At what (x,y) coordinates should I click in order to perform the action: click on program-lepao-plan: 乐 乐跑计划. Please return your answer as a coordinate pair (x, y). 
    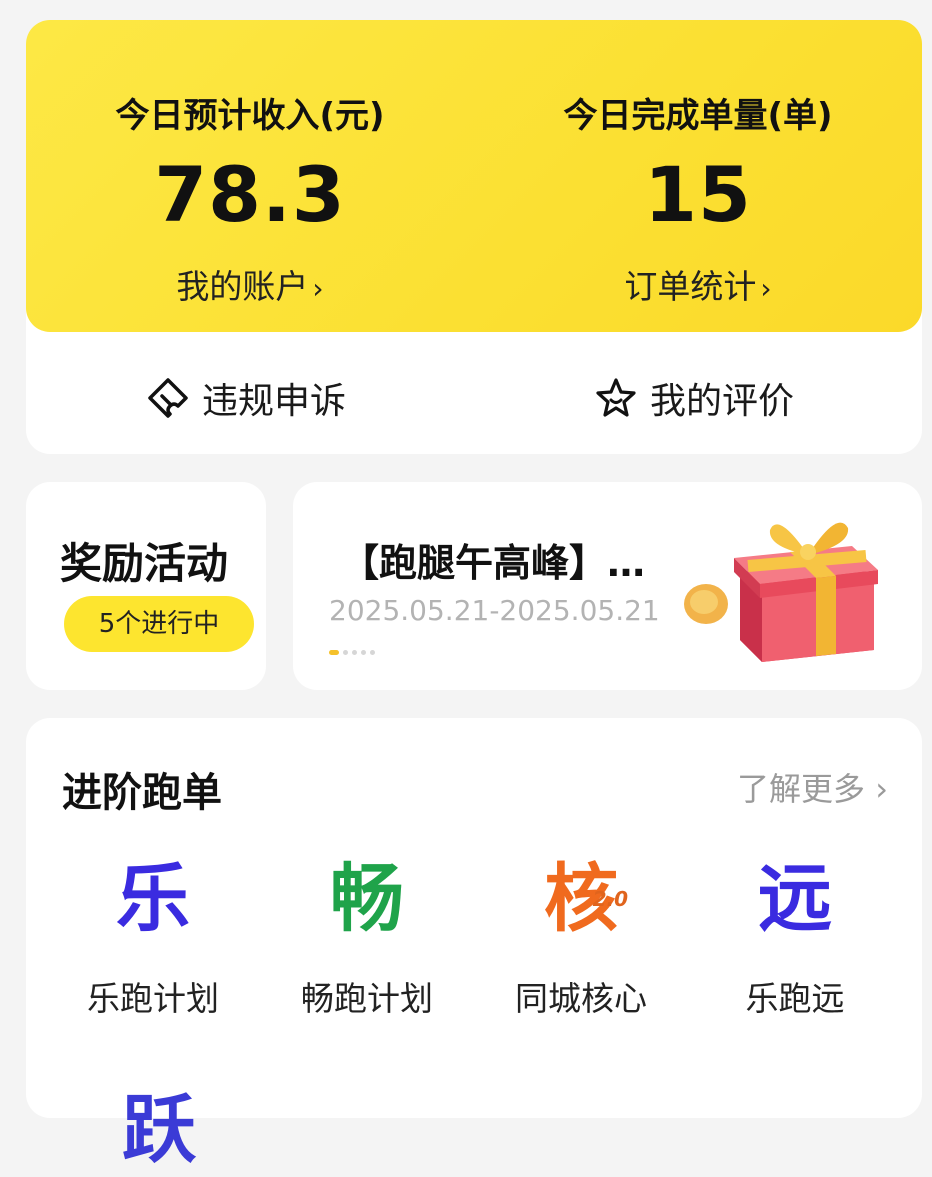
    Looking at the image, I should click on (153, 937).